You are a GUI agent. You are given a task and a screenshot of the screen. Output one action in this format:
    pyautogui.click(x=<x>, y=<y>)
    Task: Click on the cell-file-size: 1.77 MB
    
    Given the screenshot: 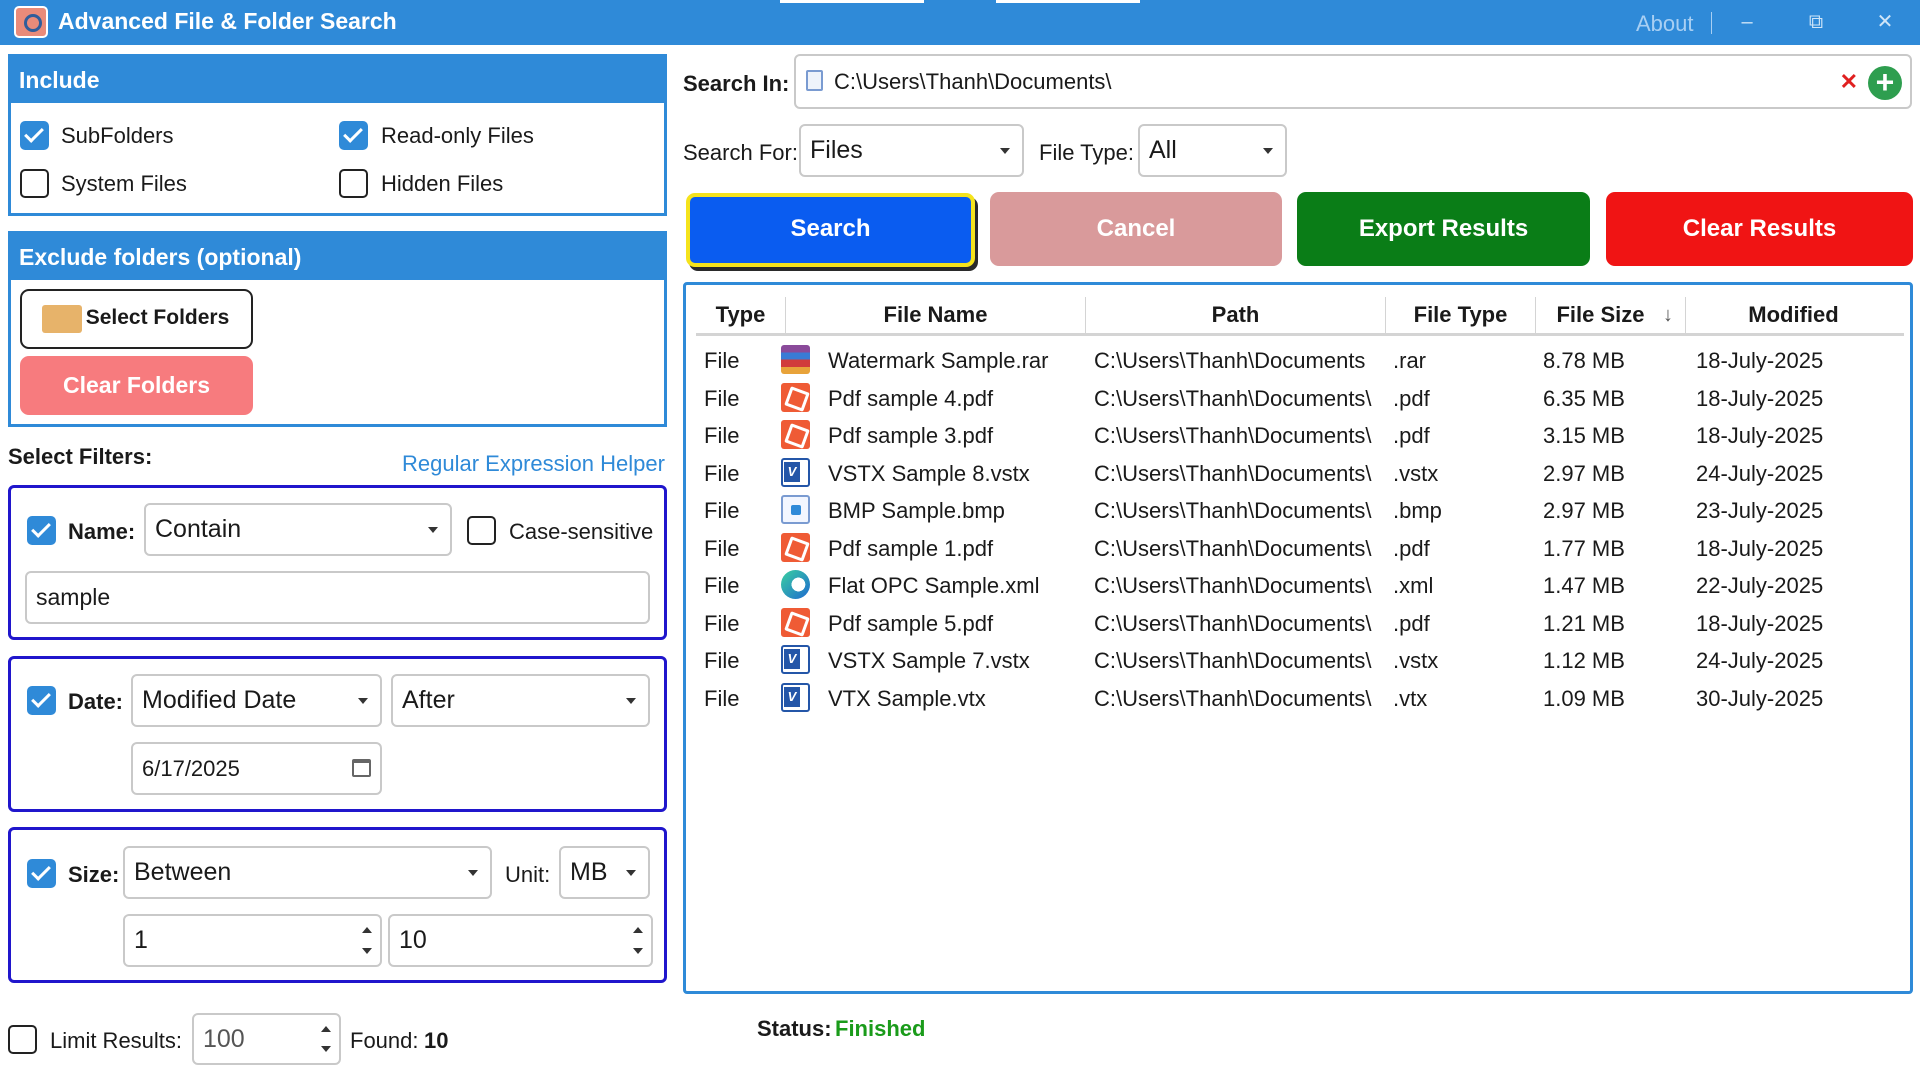 What is the action you would take?
    pyautogui.click(x=1584, y=548)
    